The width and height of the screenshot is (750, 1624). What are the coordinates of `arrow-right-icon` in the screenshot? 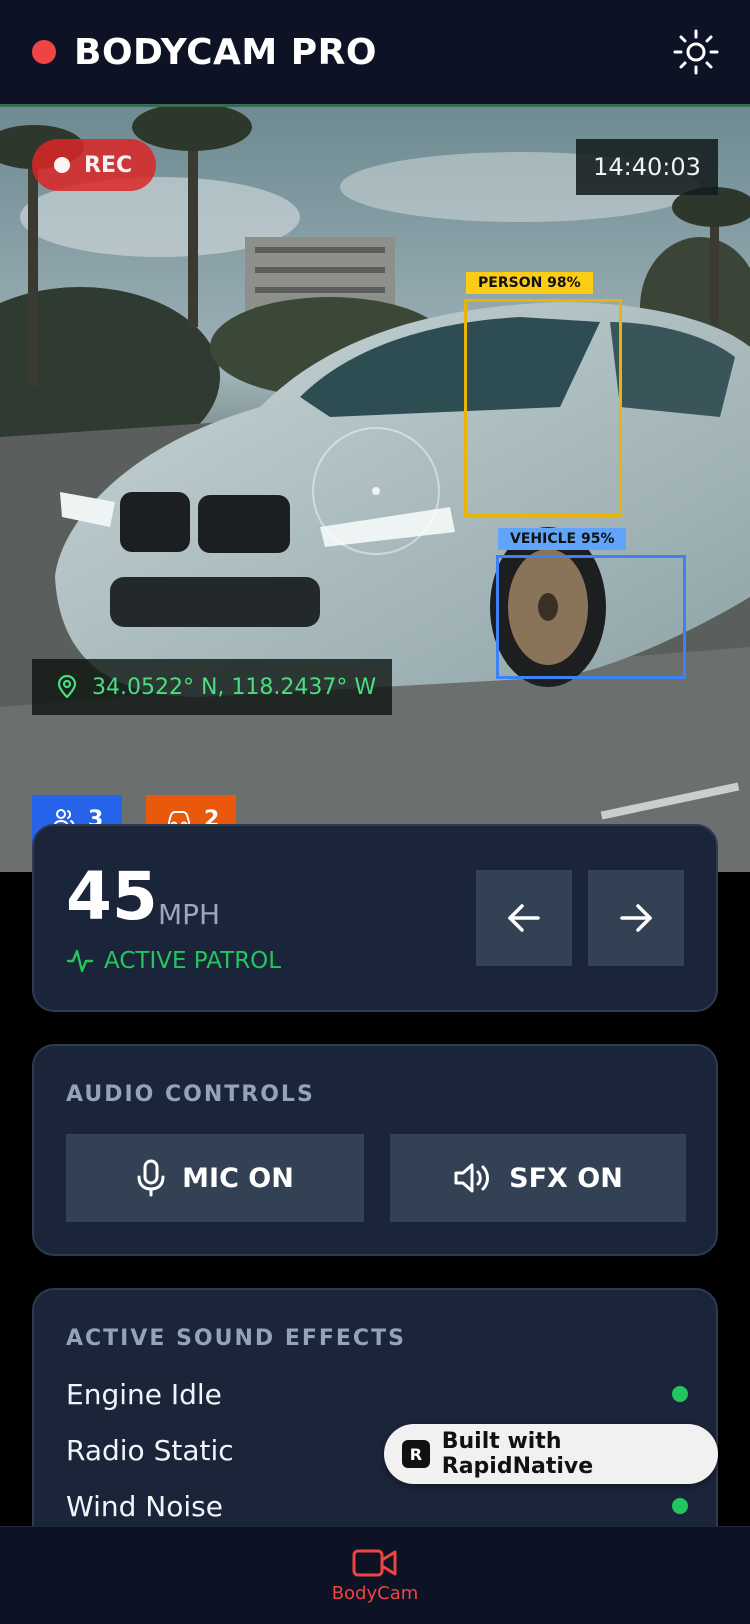 It's located at (636, 918).